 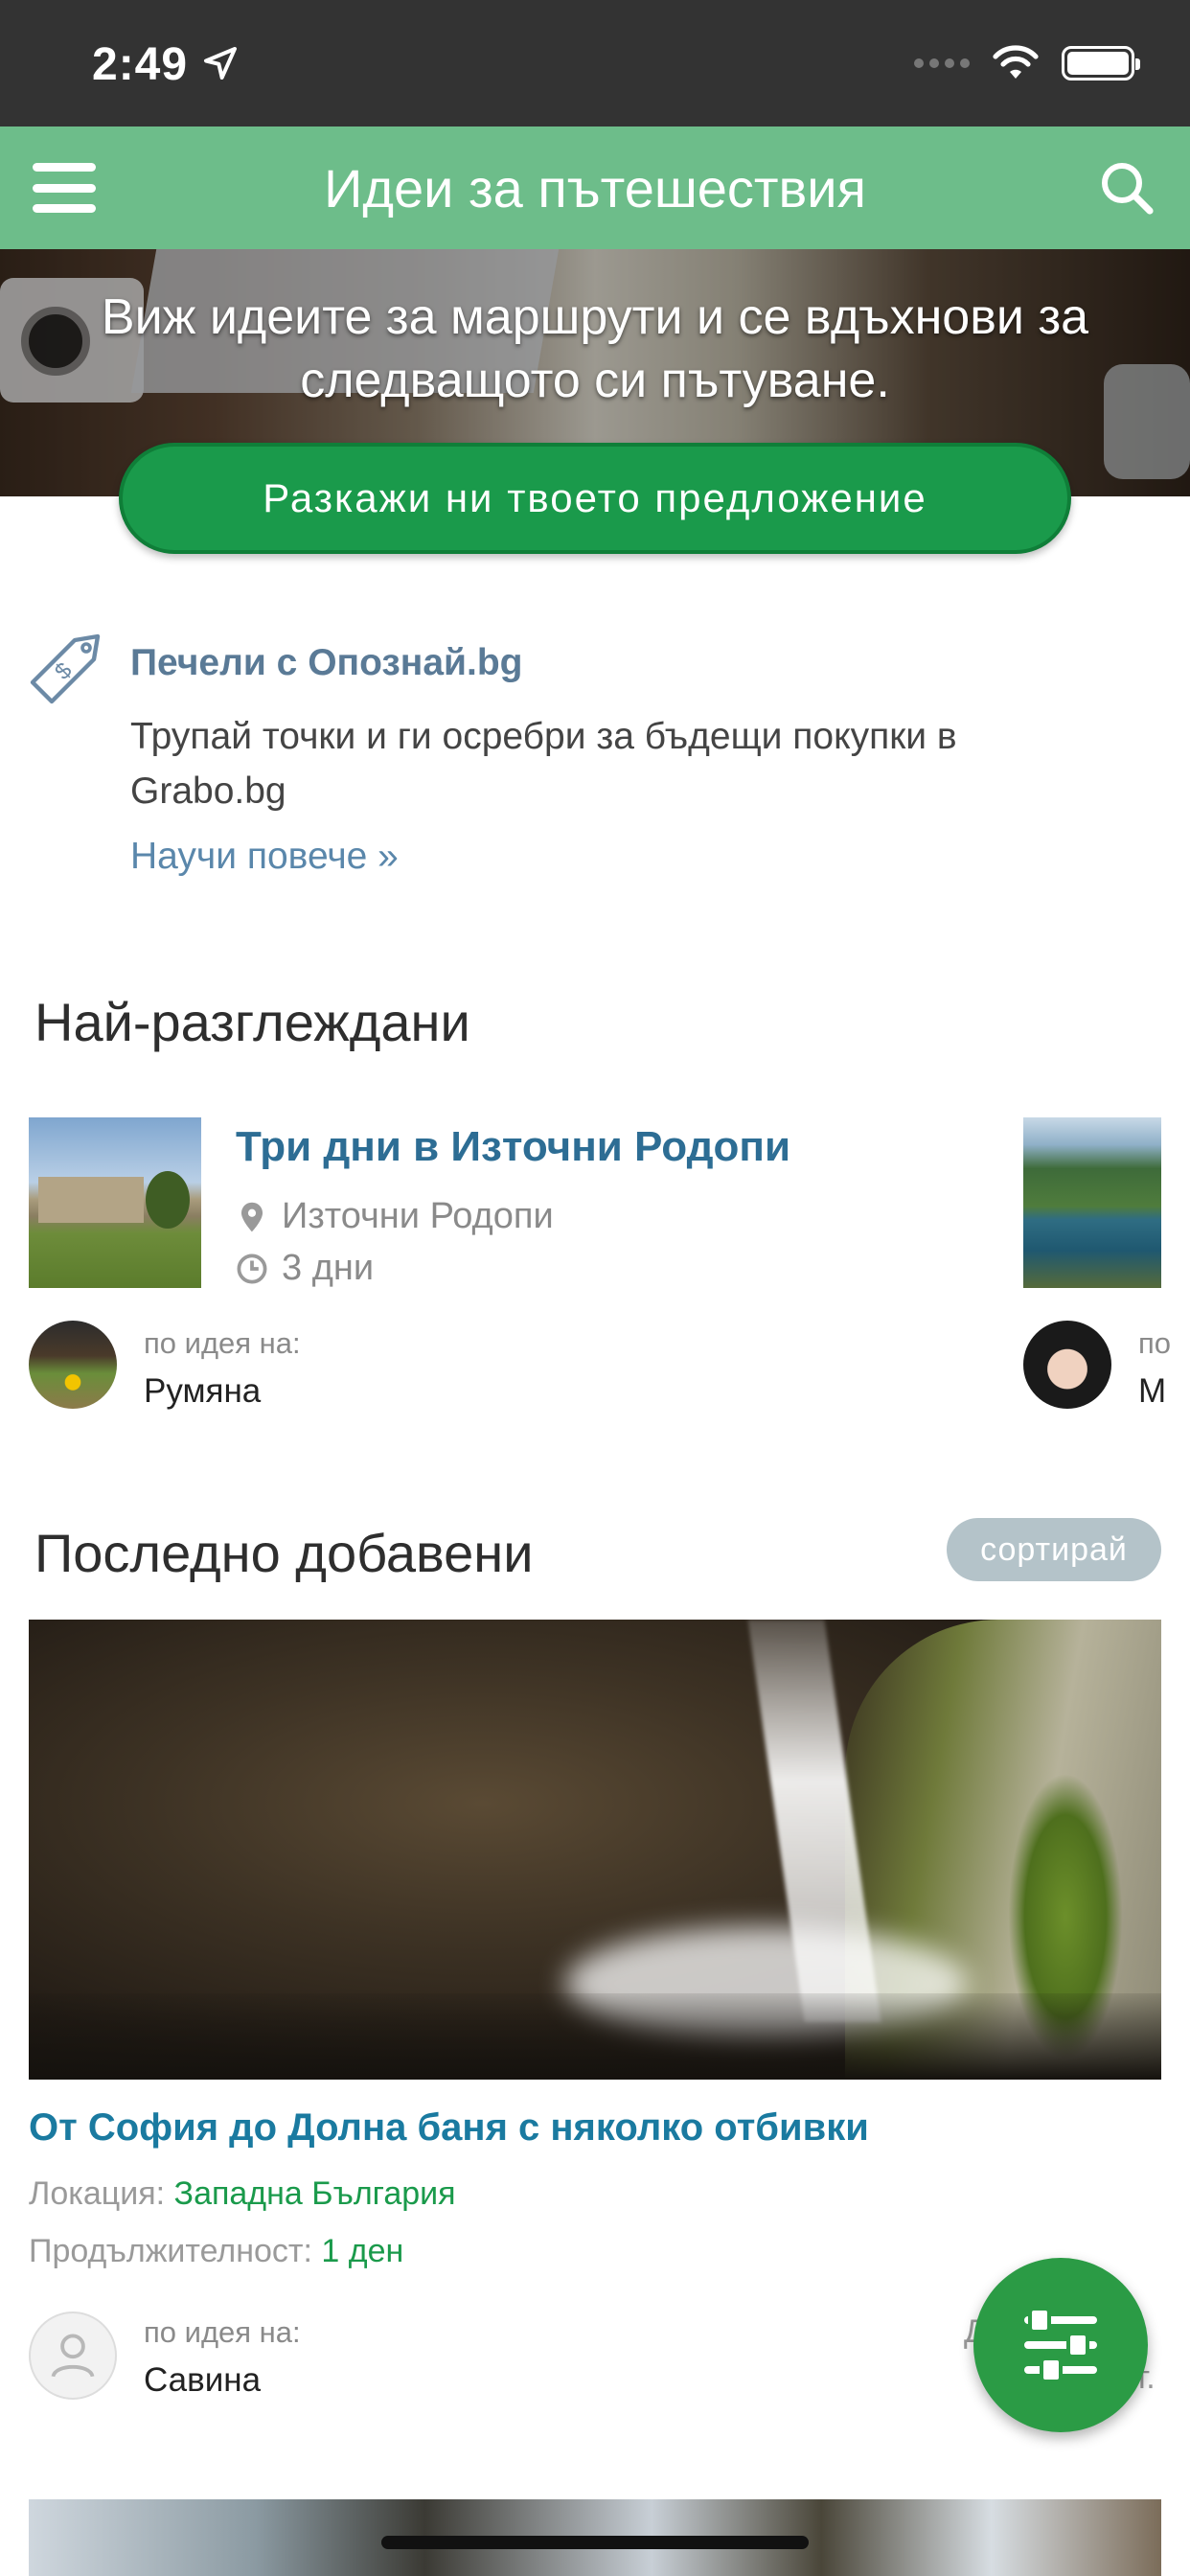 I want to click on duration-label: Продължителност:, so click(x=171, y=2251).